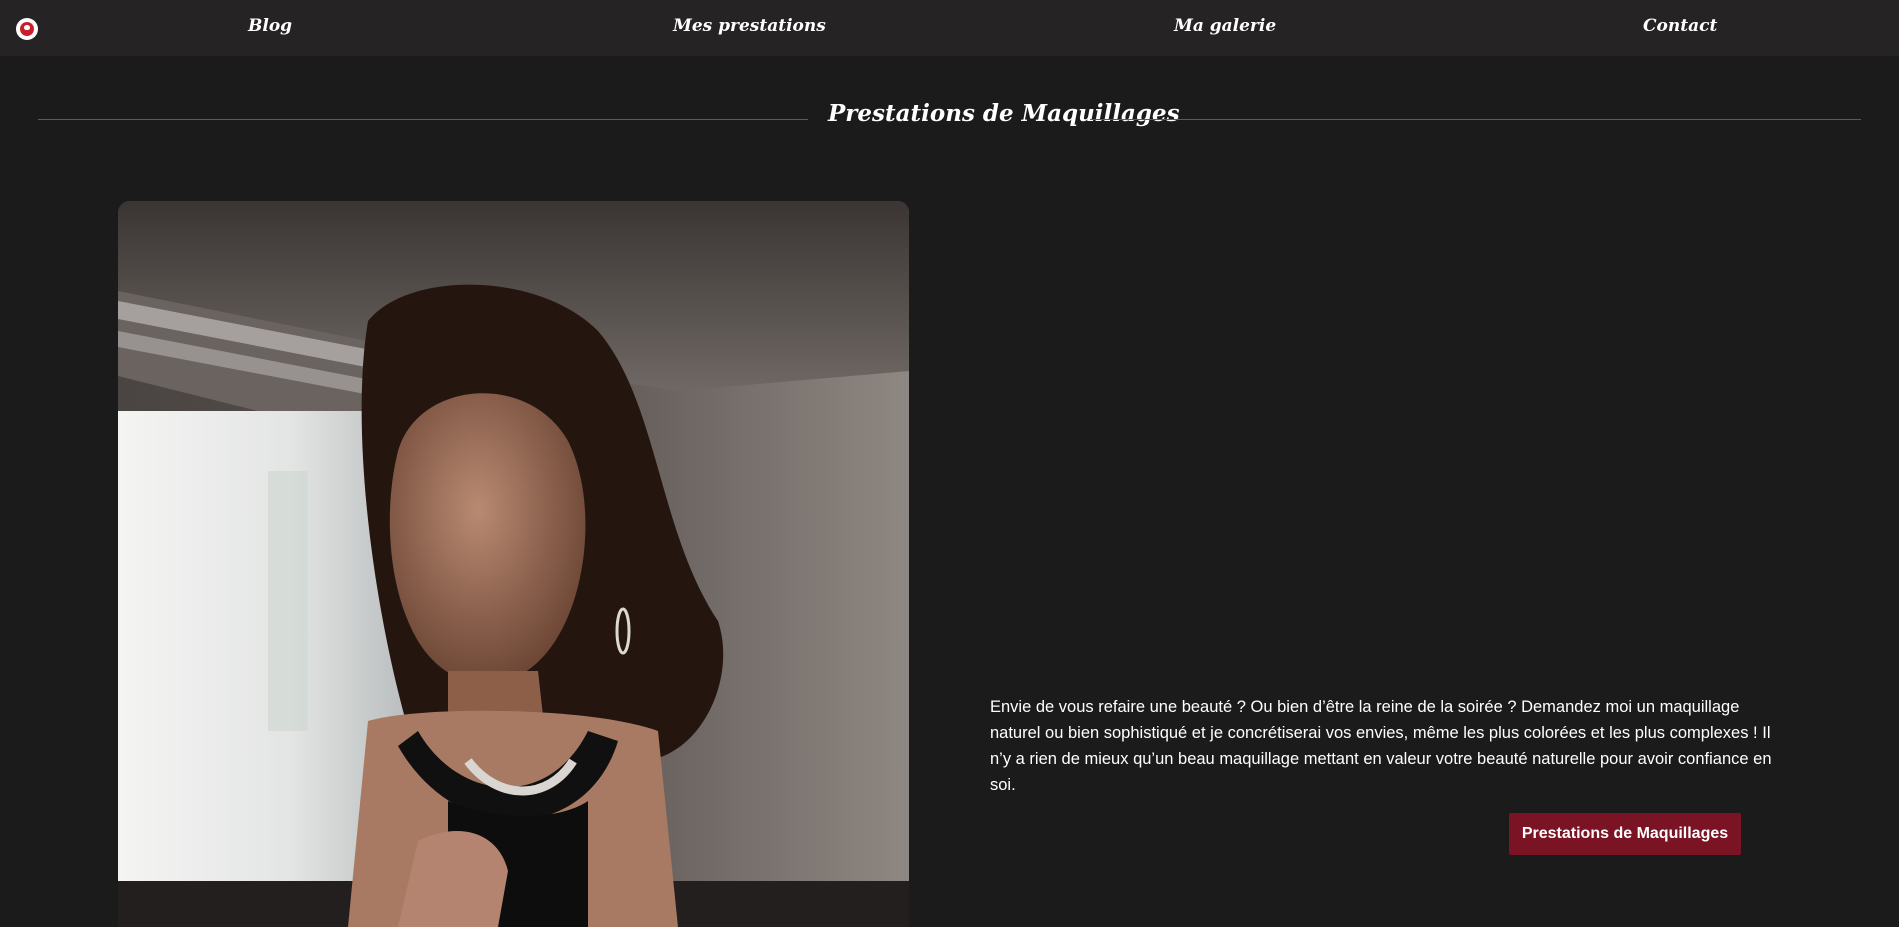 Image resolution: width=1899 pixels, height=927 pixels. I want to click on nav-item-blog: Blog, so click(270, 26).